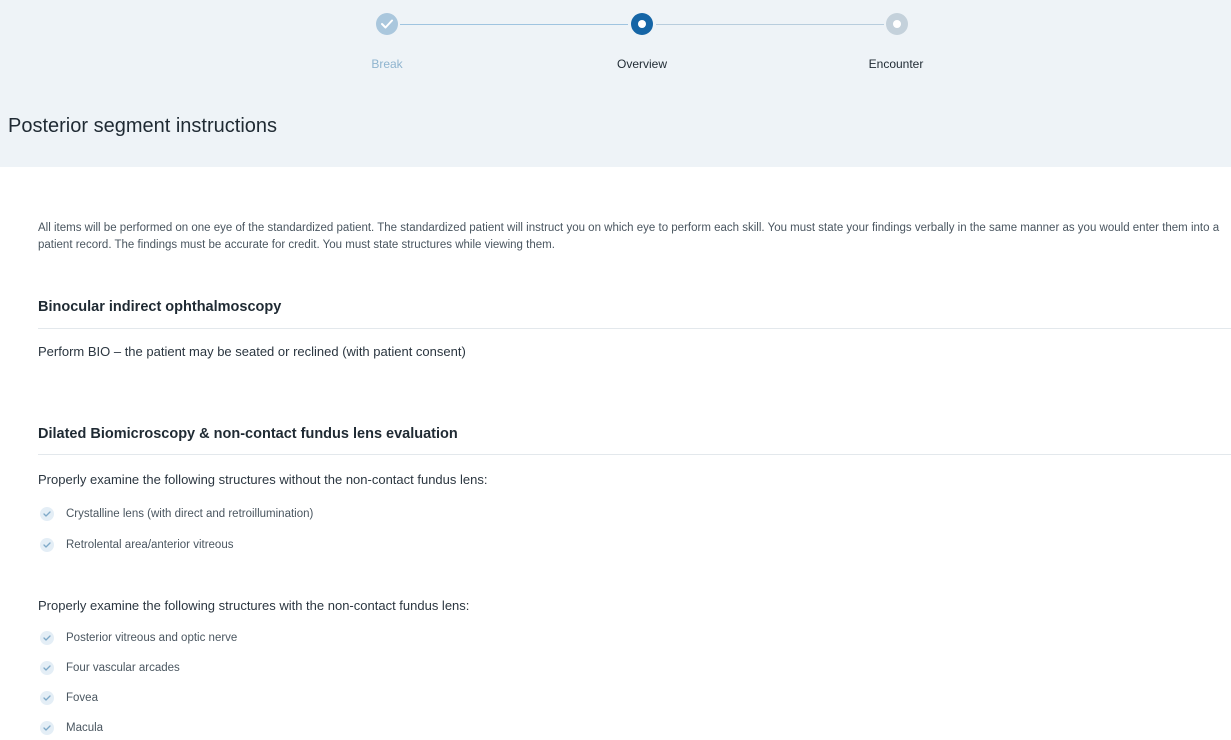 The image size is (1231, 740). What do you see at coordinates (160, 307) in the screenshot?
I see `section-title-bio: Binocular indirect ophthalmoscopy` at bounding box center [160, 307].